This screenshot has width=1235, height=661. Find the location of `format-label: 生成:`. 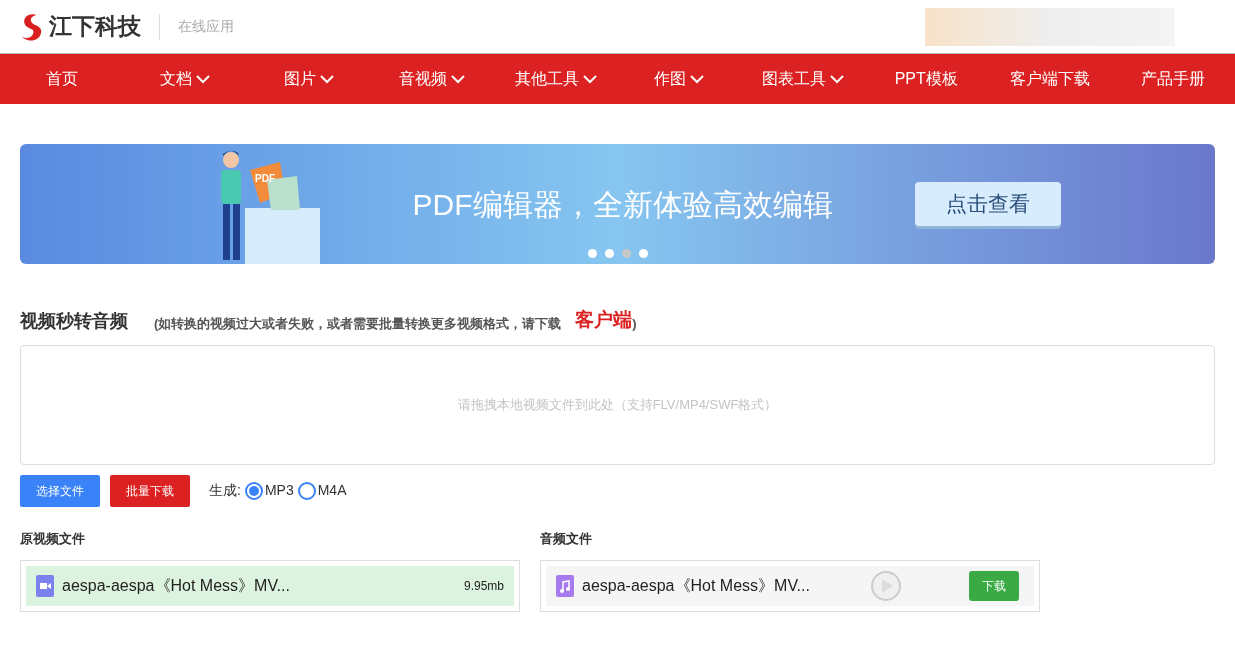

format-label: 生成: is located at coordinates (225, 490).